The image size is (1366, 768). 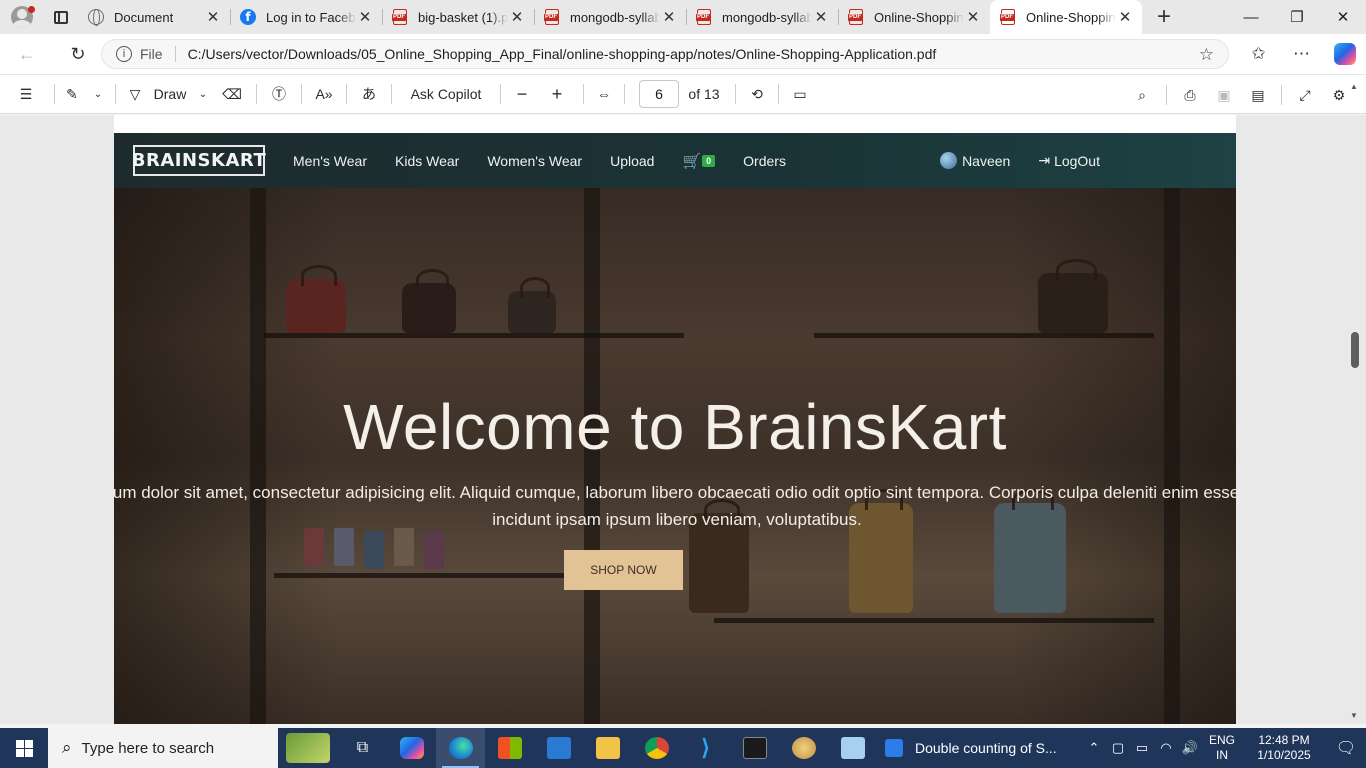 What do you see at coordinates (1355, 350) in the screenshot?
I see `scrollbar-thumb` at bounding box center [1355, 350].